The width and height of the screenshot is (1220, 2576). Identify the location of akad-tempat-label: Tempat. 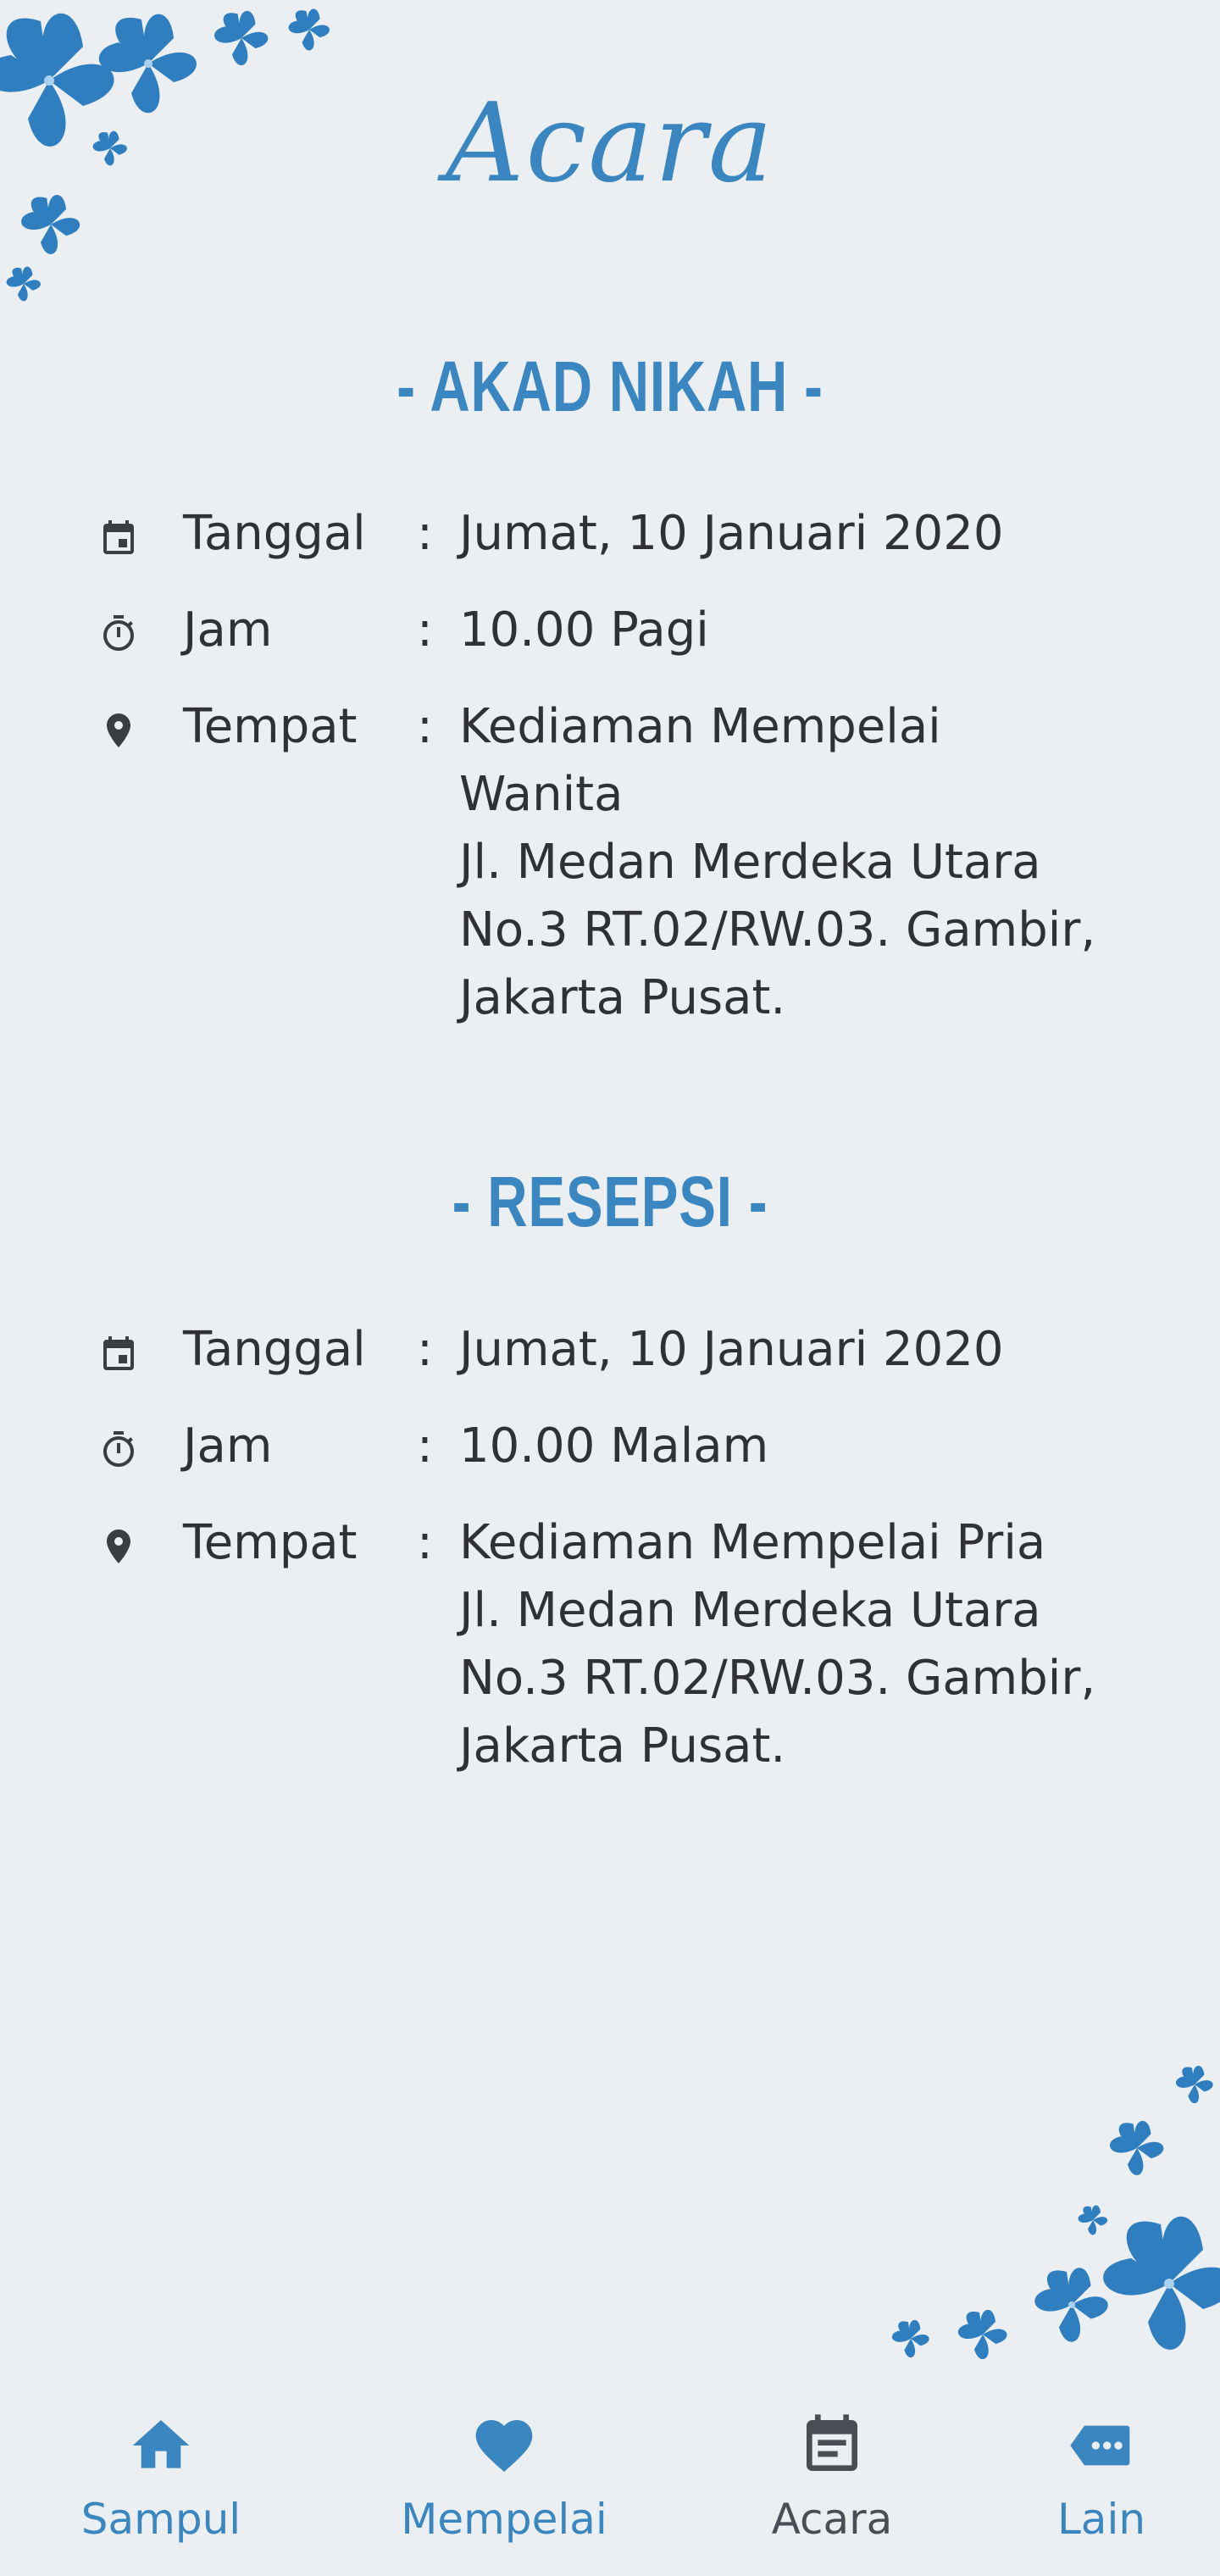
(270, 726).